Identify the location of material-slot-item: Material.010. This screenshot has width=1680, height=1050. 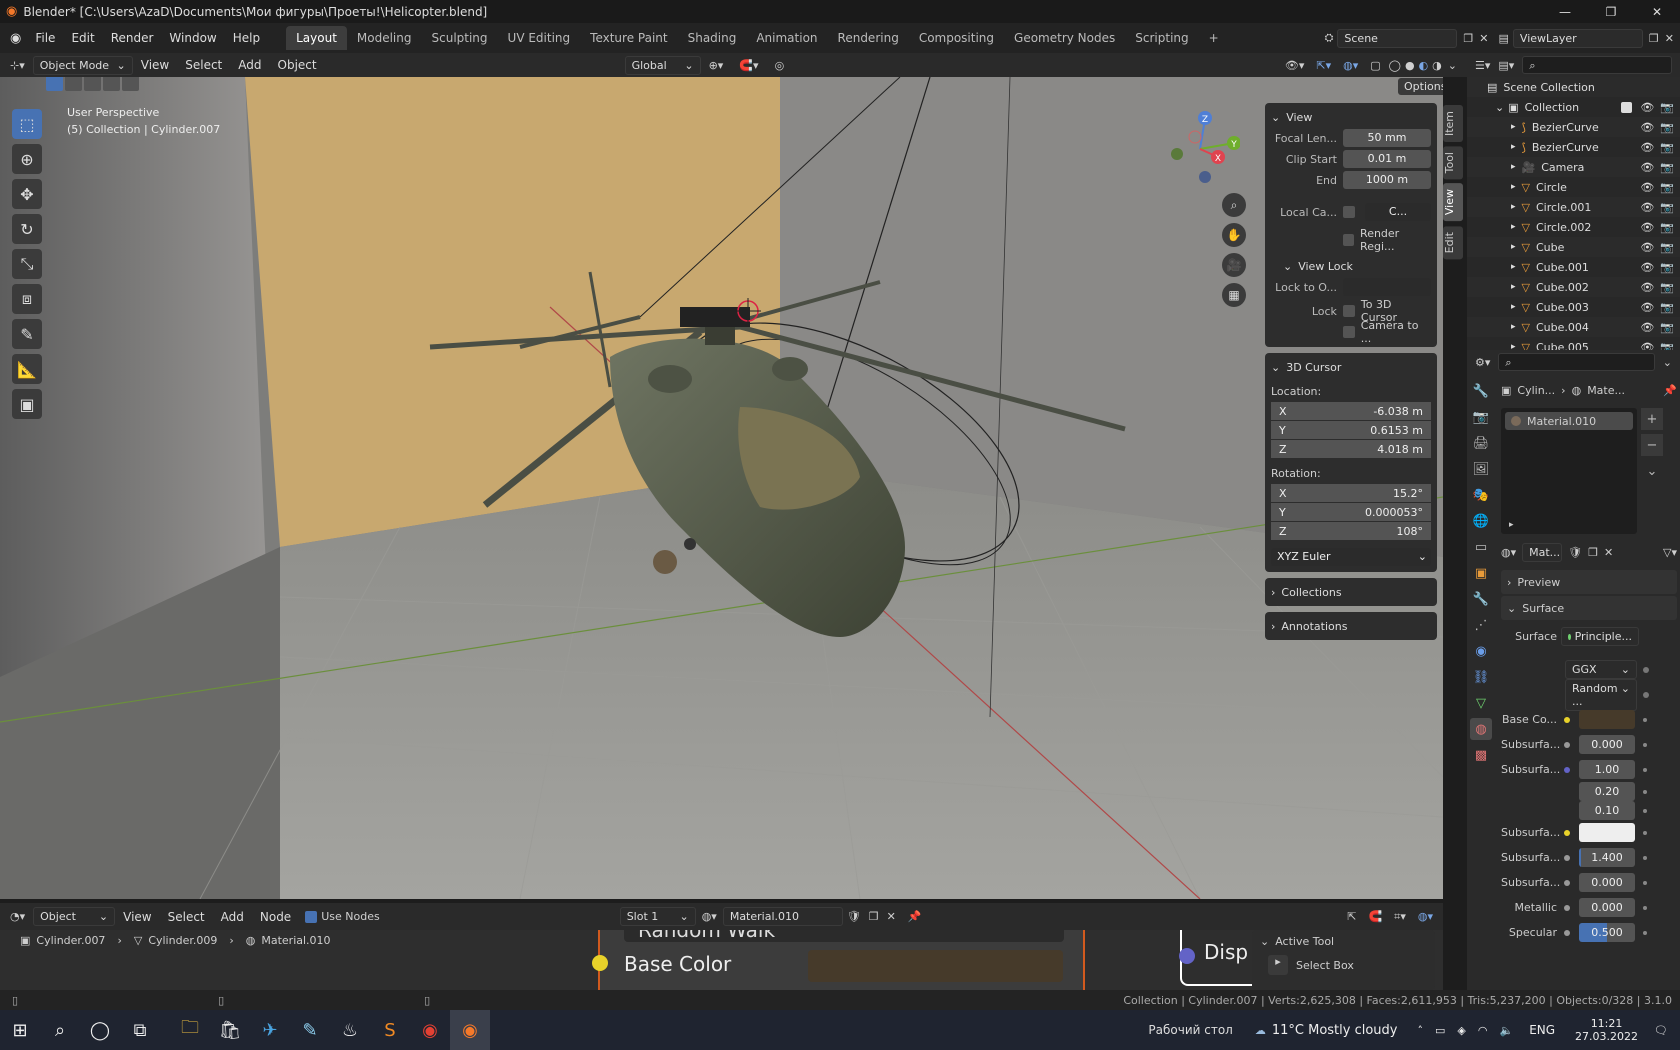
(1569, 421).